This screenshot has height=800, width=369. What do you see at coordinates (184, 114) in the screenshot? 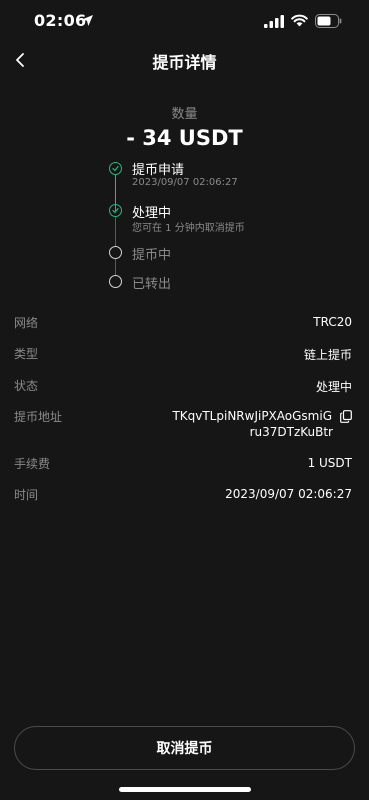
I see `amount-label: 数量` at bounding box center [184, 114].